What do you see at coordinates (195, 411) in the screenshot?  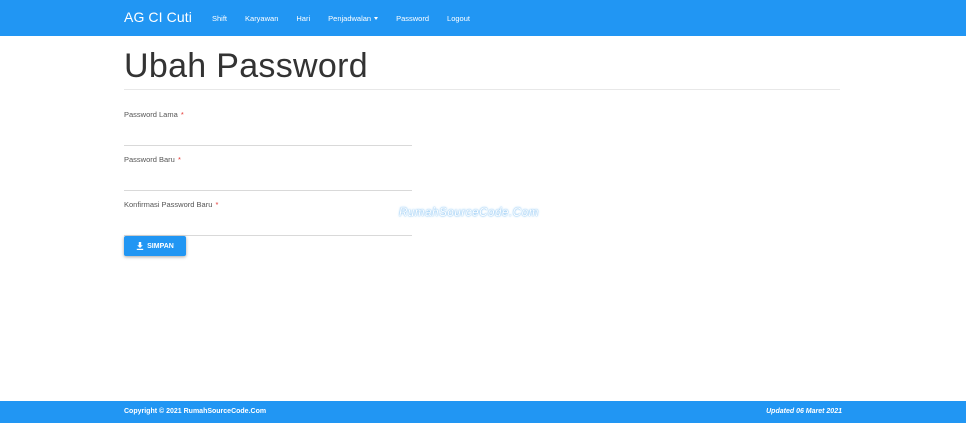 I see `copyright-text: Copyright © 2021 RumahSourceCode.Com` at bounding box center [195, 411].